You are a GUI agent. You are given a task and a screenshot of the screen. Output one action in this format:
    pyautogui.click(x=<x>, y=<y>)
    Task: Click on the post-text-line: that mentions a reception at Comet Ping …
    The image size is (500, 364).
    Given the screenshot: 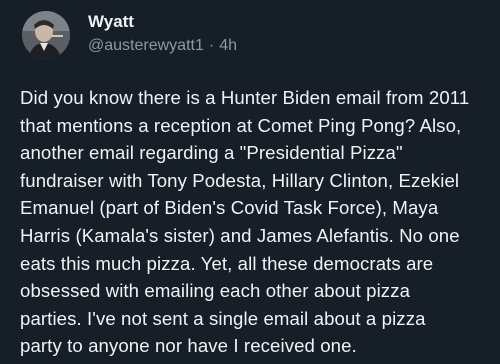 What is the action you would take?
    pyautogui.click(x=241, y=125)
    